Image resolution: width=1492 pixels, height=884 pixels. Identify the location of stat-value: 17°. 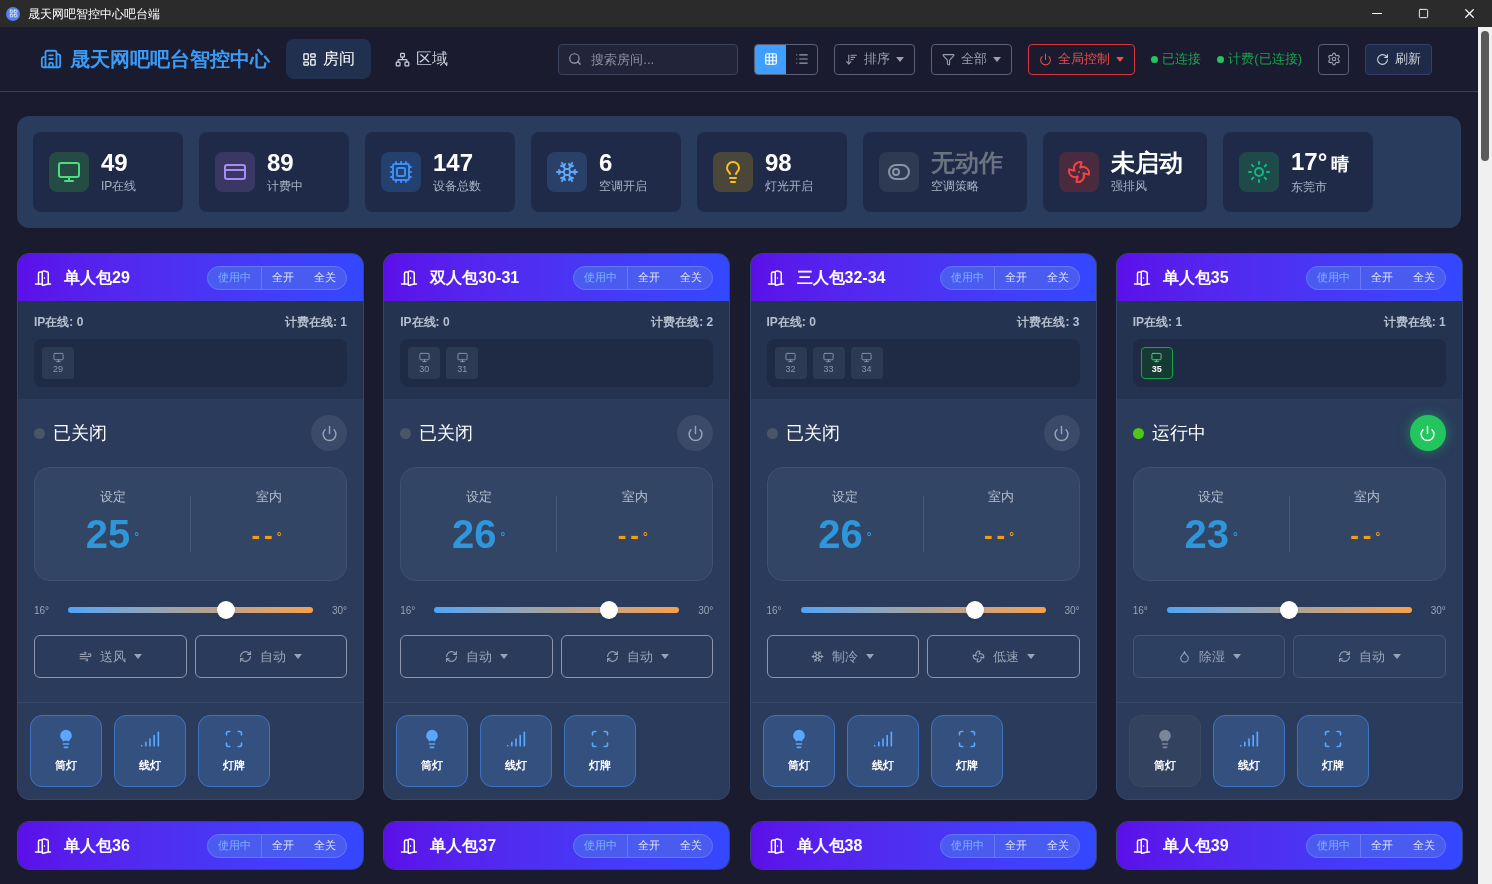
(1309, 162).